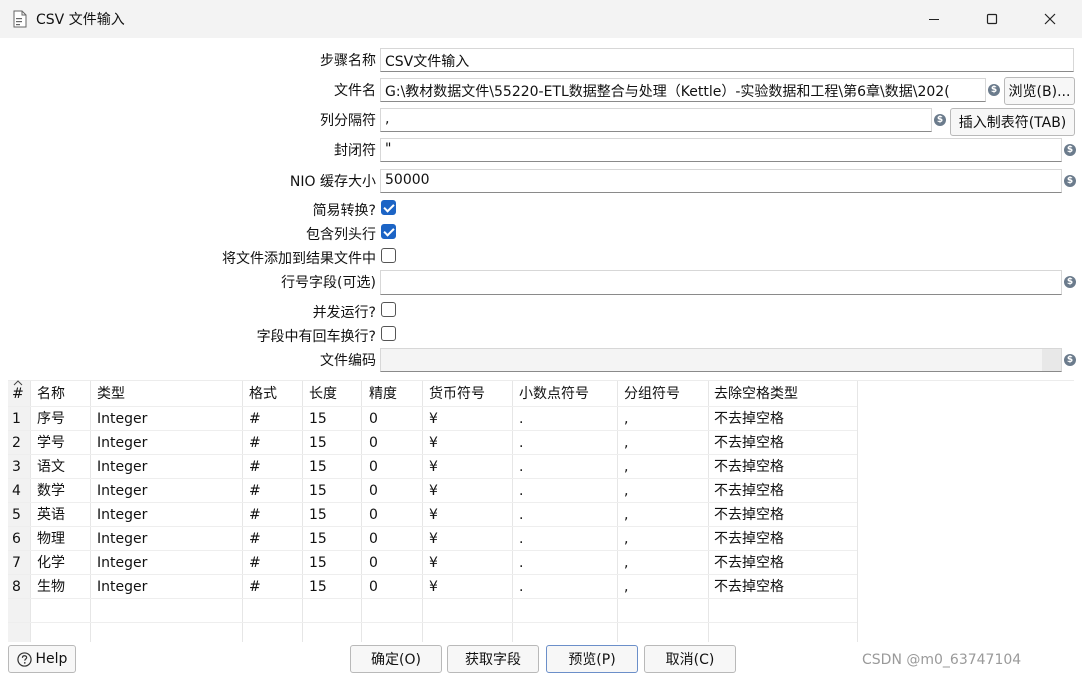 The image size is (1082, 680). I want to click on table-cell: 5, so click(16, 515).